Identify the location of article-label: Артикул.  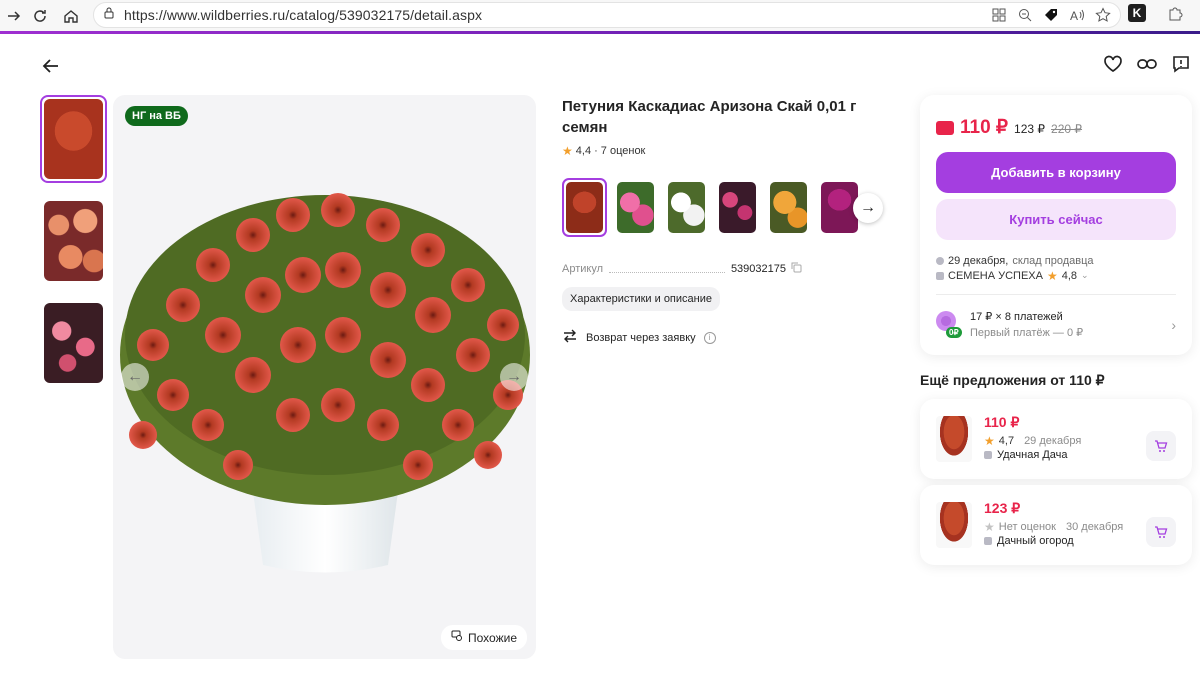
(583, 269).